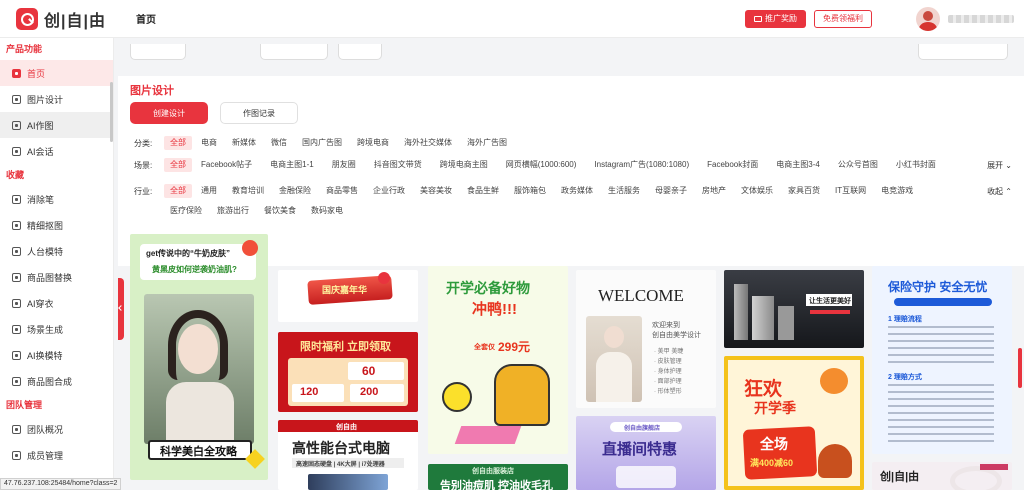  Describe the element at coordinates (56, 251) in the screenshot. I see `sidebar-item-mannequin: 人台模特` at that location.